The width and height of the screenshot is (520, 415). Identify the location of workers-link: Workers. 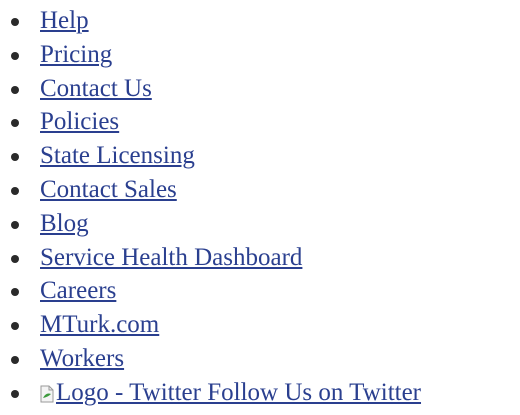
(82, 359).